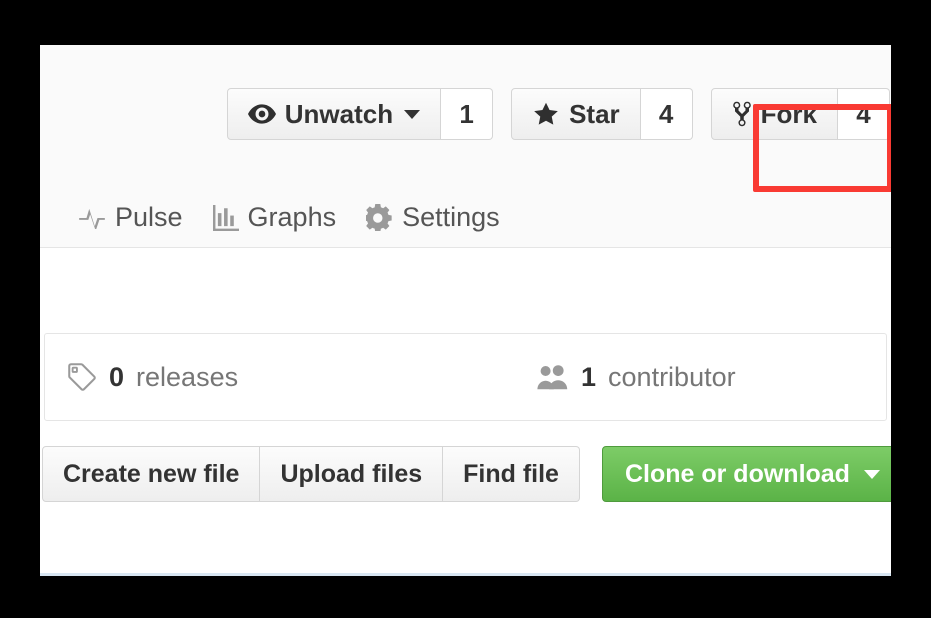 This screenshot has height=618, width=931. Describe the element at coordinates (82, 377) in the screenshot. I see `tag-icon` at that location.